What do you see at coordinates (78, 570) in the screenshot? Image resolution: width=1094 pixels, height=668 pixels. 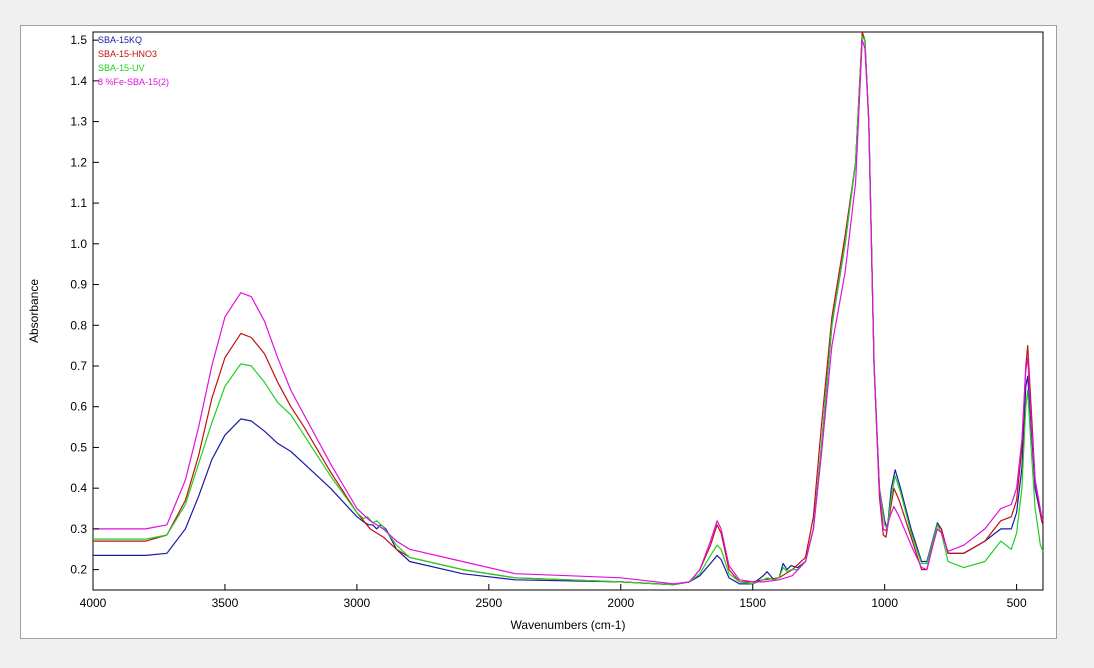 I see `y-tick-label: 0.2` at bounding box center [78, 570].